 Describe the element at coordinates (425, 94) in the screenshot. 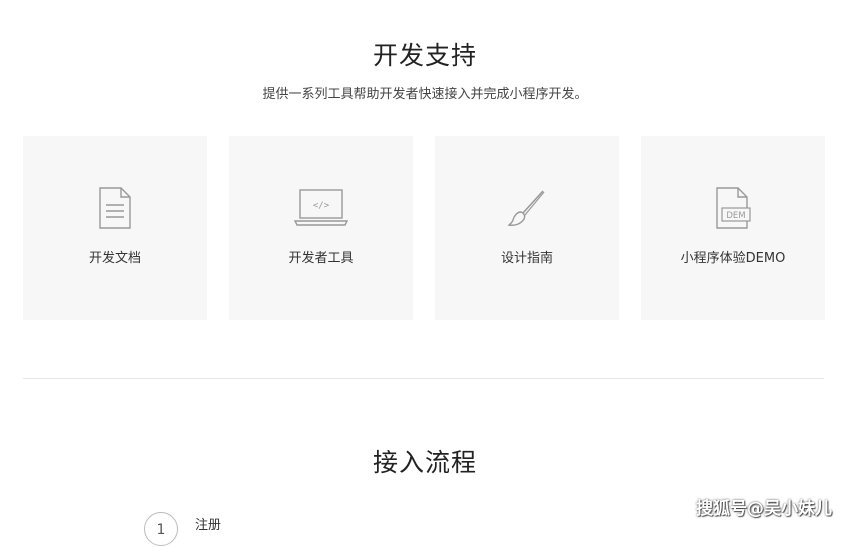

I see `support-subtitle: 提供一系列工具帮助开发者快速接入并完成小程序开发。` at that location.